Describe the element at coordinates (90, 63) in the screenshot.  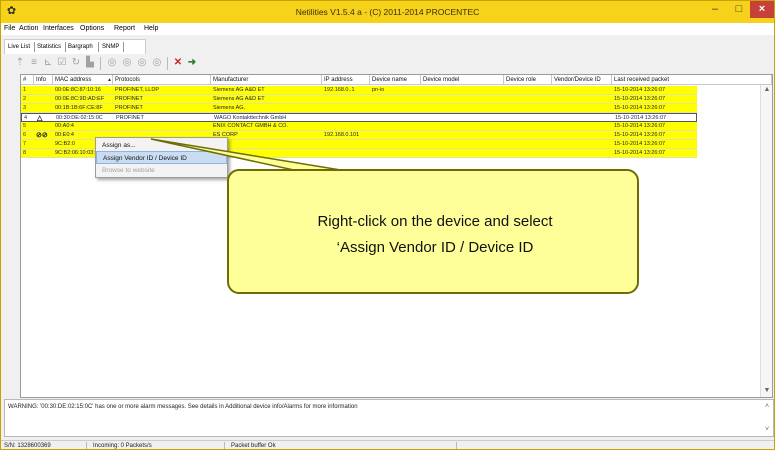
I see `bargraph-icon: ▙` at that location.